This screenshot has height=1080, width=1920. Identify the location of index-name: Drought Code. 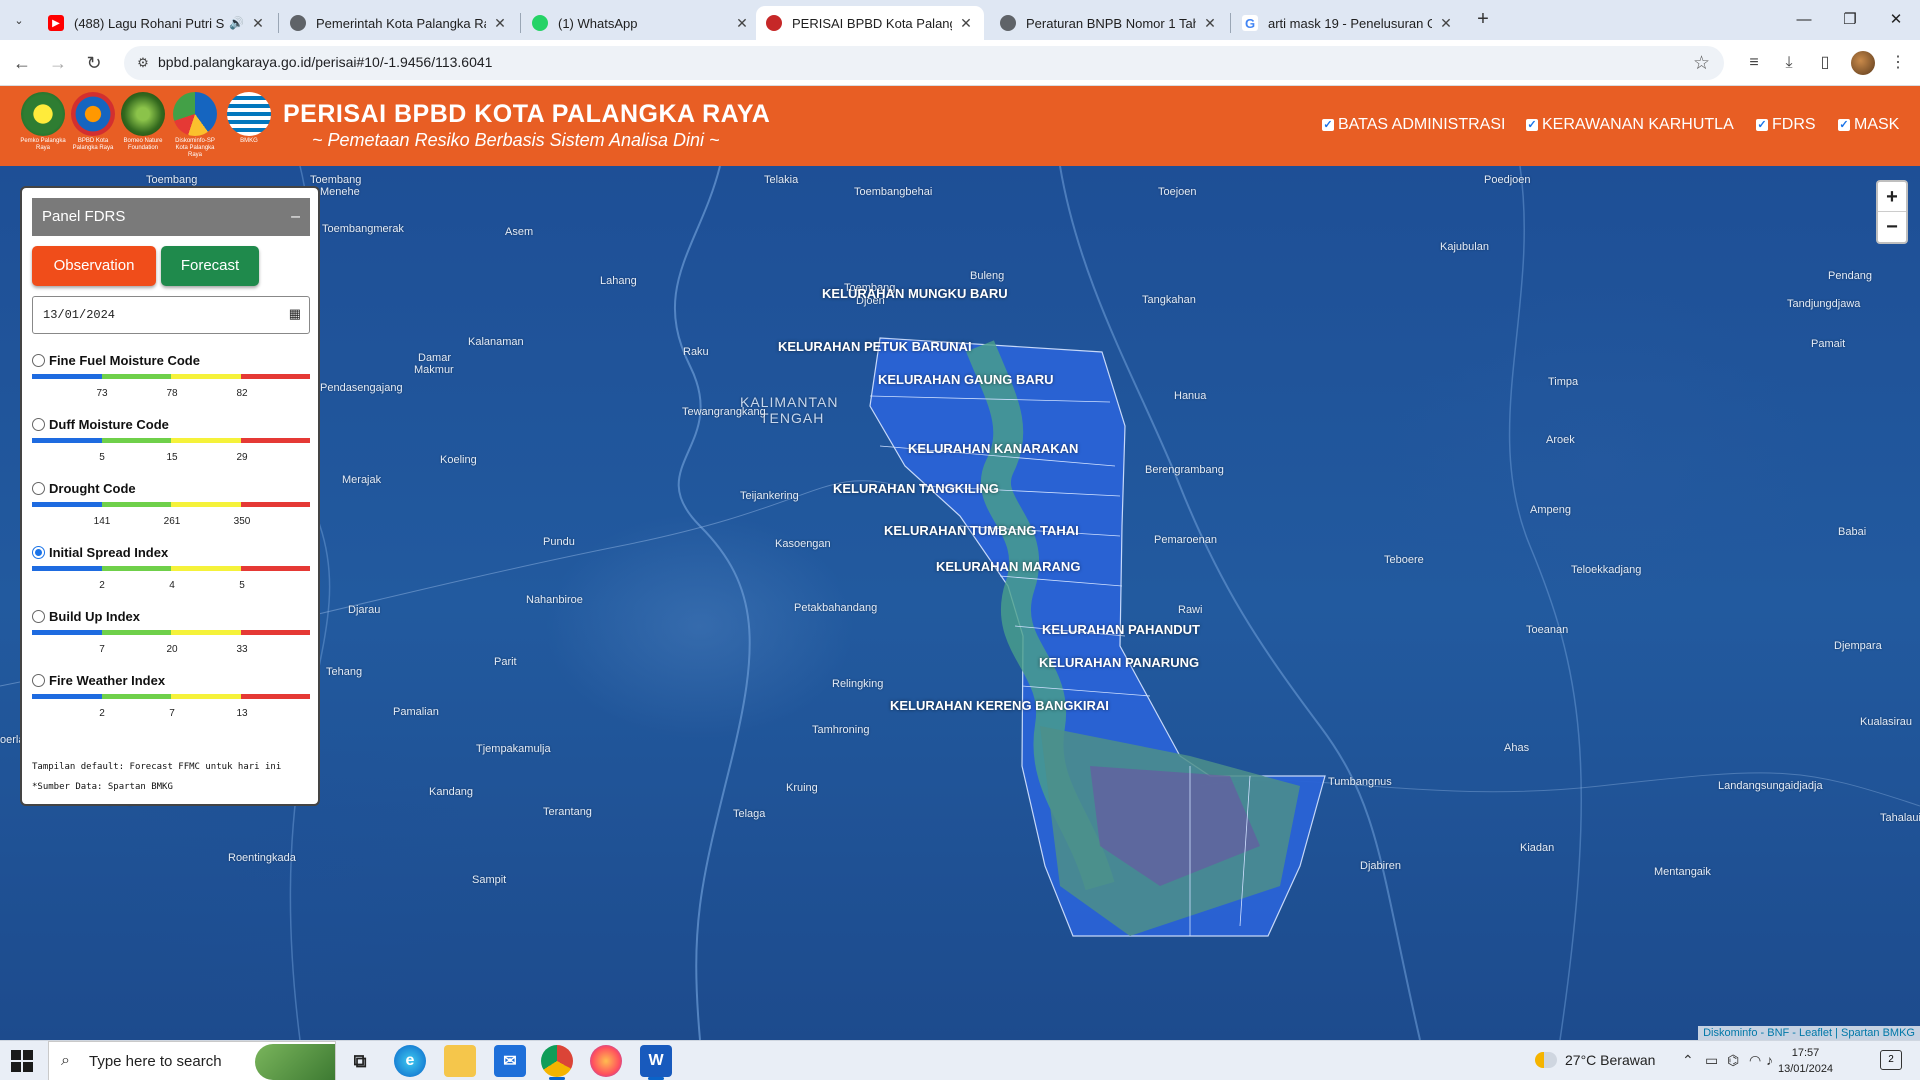
(92, 488).